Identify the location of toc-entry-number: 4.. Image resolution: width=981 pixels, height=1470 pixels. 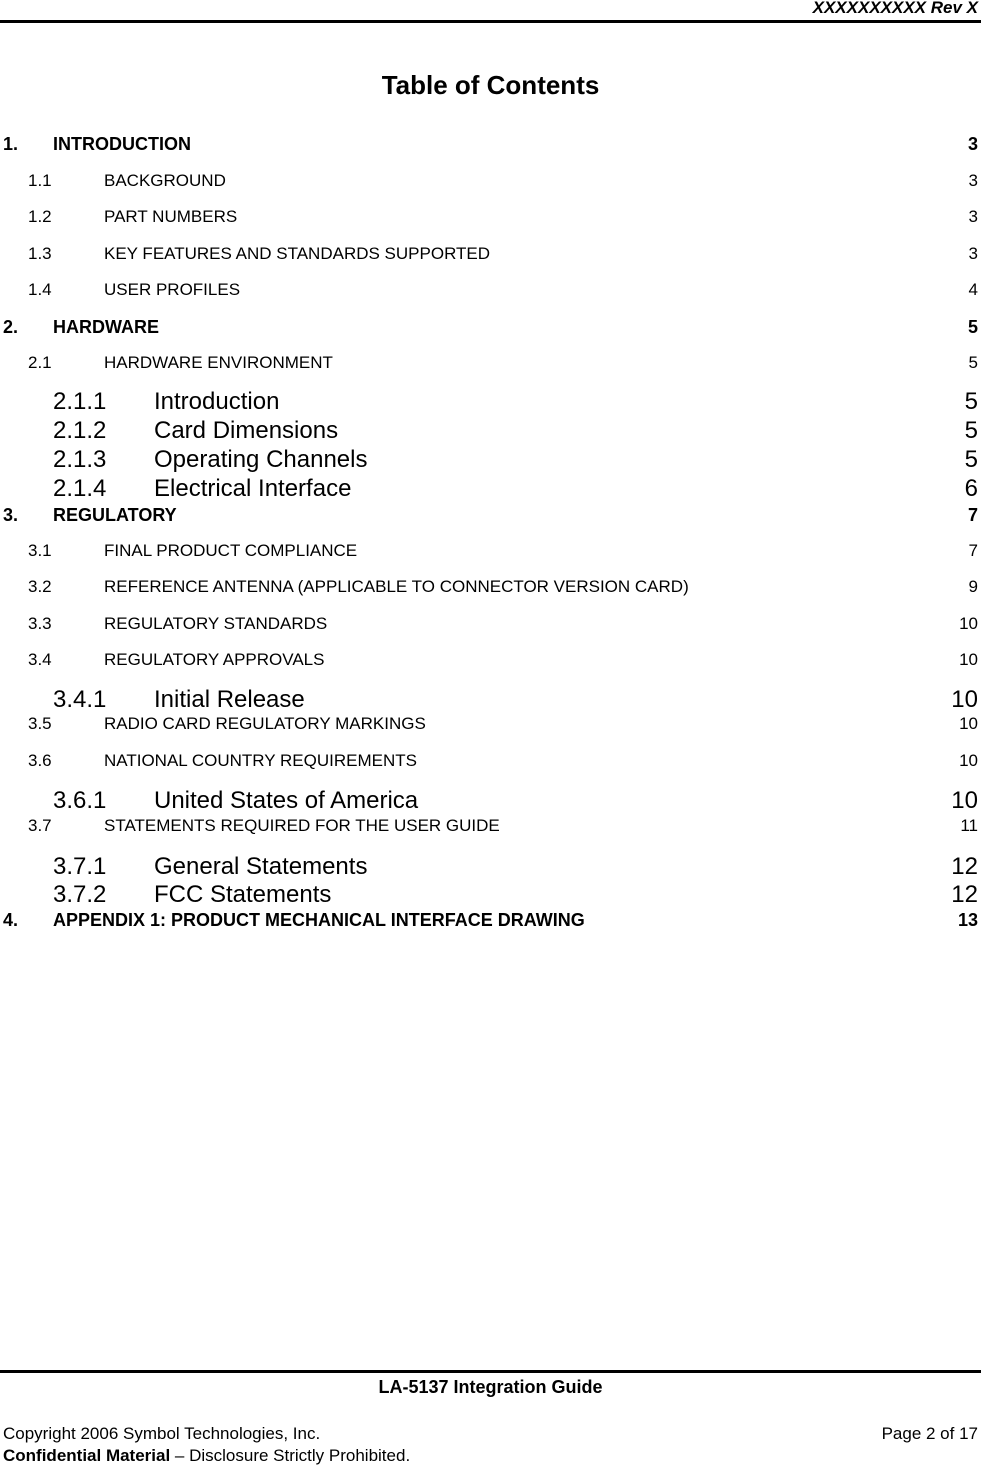
(11, 920).